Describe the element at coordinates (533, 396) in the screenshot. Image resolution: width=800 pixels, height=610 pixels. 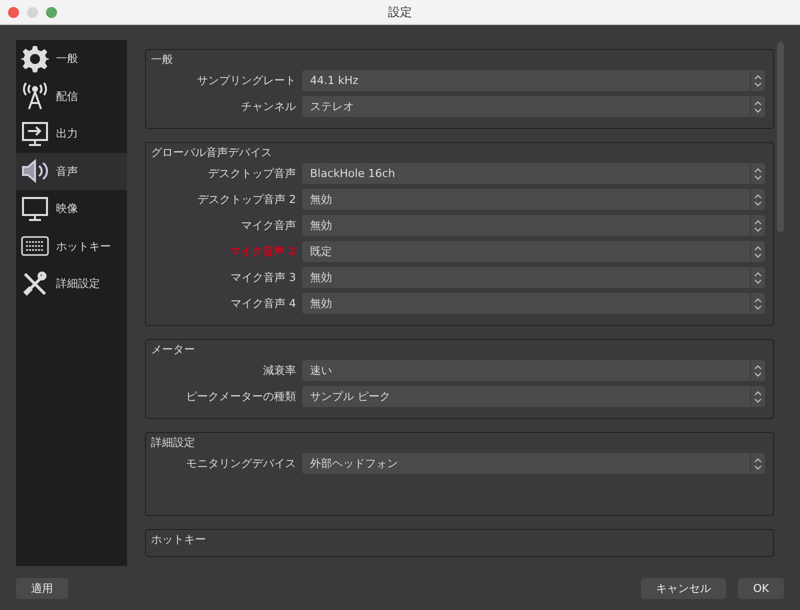
I see `dropdown: サンプル ピーク` at that location.